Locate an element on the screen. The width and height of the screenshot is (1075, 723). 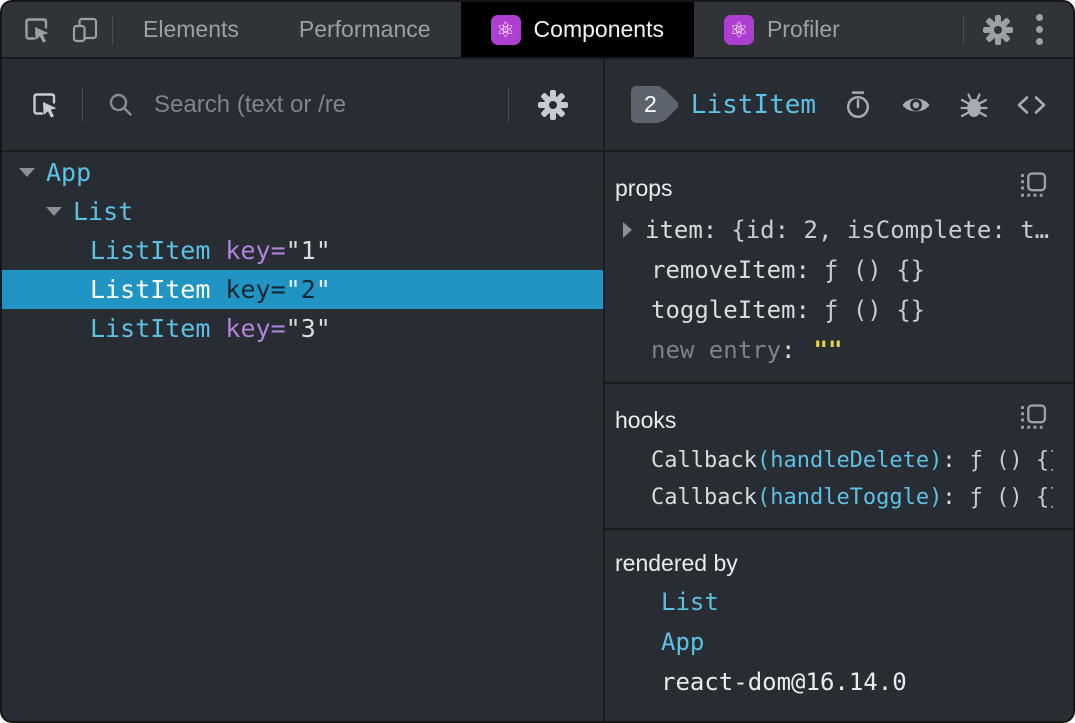
prop-name: toggleItem is located at coordinates (723, 310).